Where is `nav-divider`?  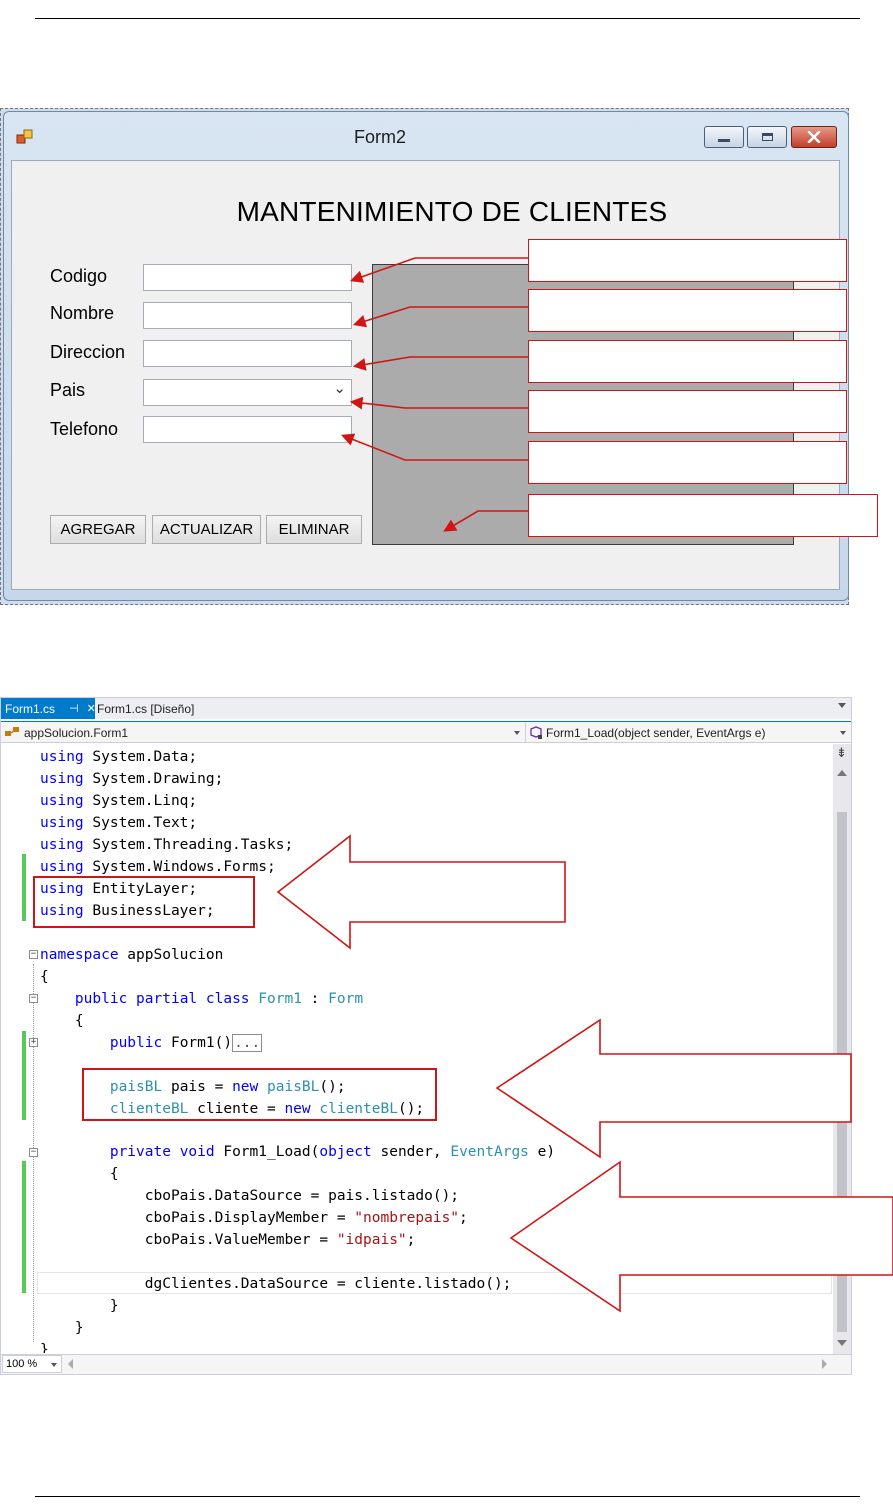 nav-divider is located at coordinates (525, 732).